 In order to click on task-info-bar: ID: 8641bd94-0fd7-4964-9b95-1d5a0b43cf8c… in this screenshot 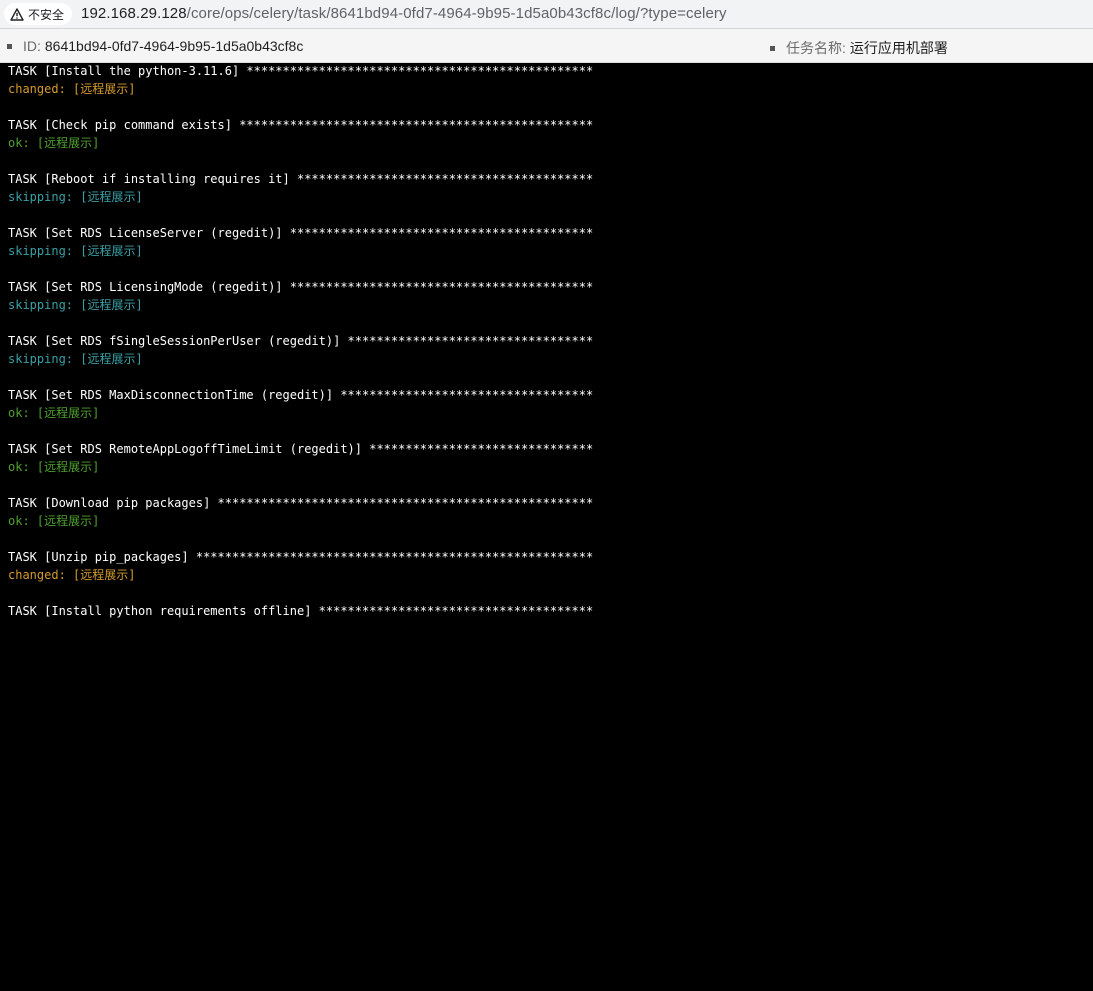, I will do `click(546, 46)`.